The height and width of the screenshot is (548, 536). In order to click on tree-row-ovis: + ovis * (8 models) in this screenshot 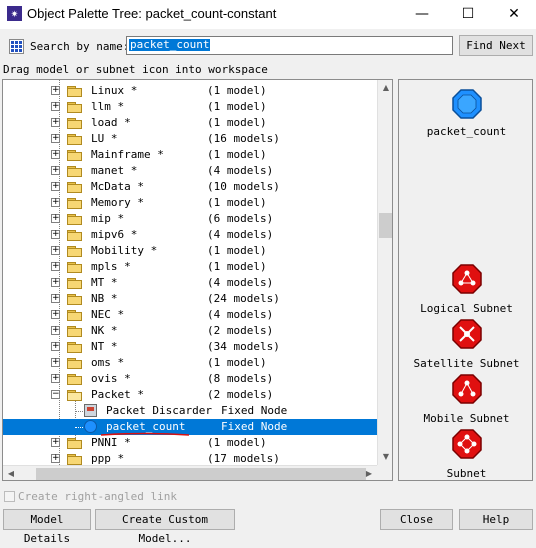, I will do `click(190, 379)`.